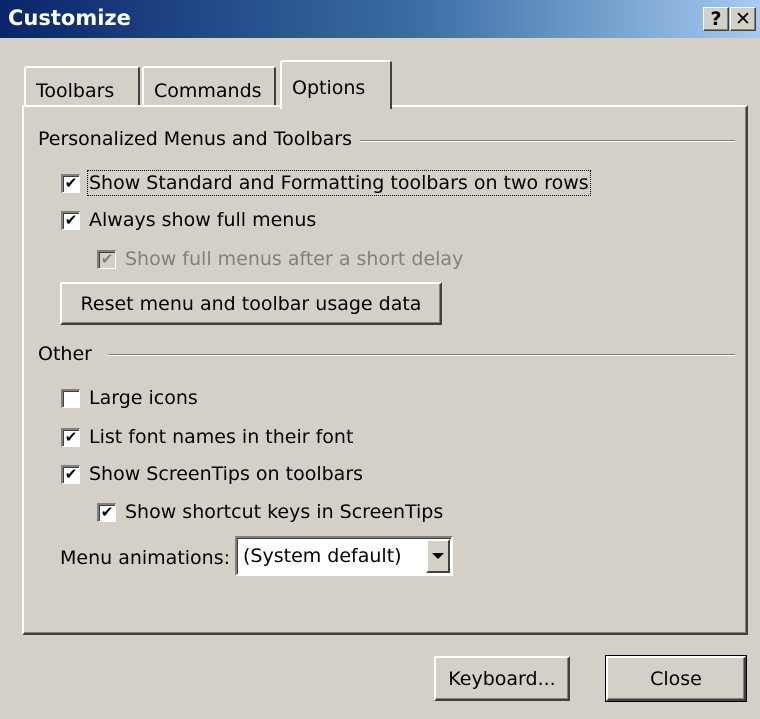 Image resolution: width=760 pixels, height=719 pixels. What do you see at coordinates (294, 259) in the screenshot?
I see `delay-label: Show full menus after a short delay` at bounding box center [294, 259].